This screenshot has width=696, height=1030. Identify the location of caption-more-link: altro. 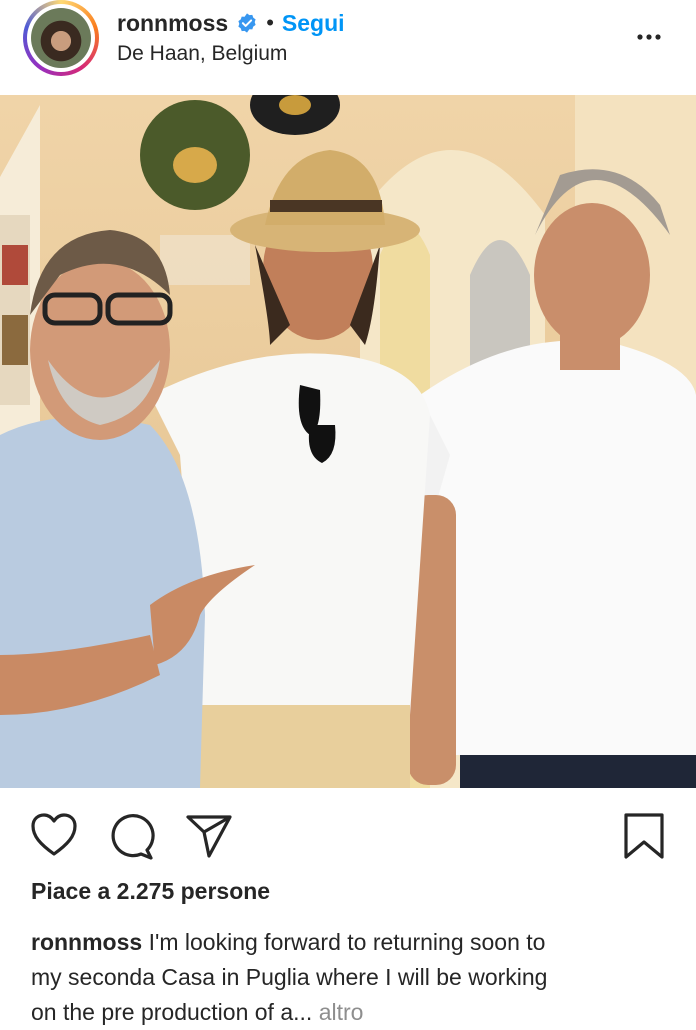
(338, 1012).